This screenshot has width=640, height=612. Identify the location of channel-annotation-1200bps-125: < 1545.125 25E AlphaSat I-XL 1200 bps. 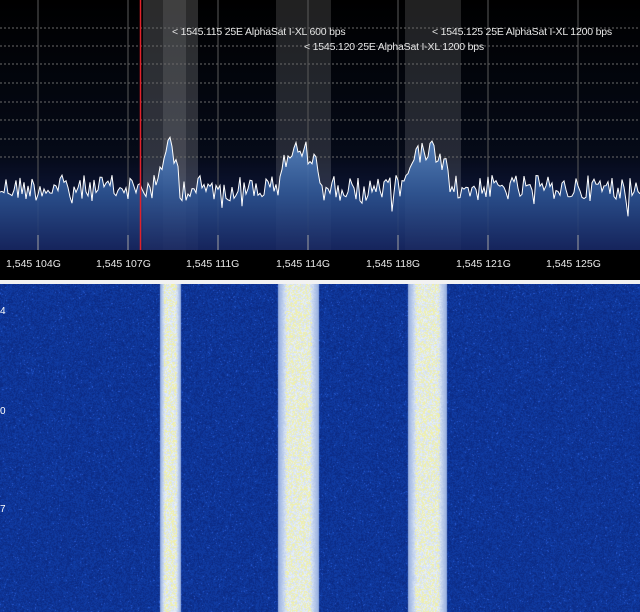
(522, 32).